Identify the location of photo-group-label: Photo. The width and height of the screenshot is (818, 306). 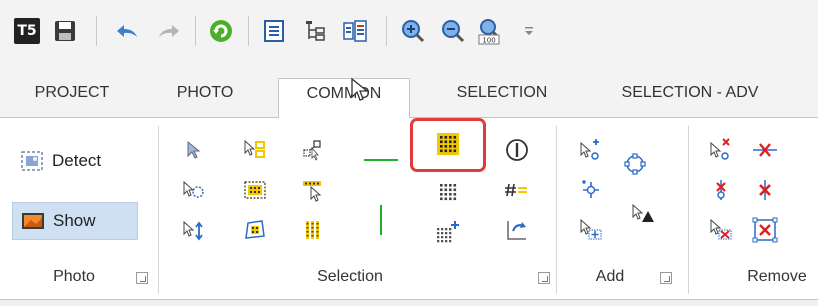
(74, 276).